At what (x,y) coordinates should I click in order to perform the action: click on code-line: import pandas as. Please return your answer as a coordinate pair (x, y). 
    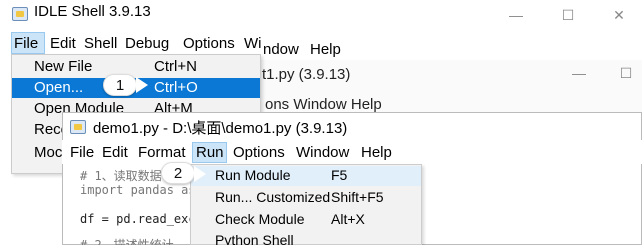
    Looking at the image, I should click on (138, 190).